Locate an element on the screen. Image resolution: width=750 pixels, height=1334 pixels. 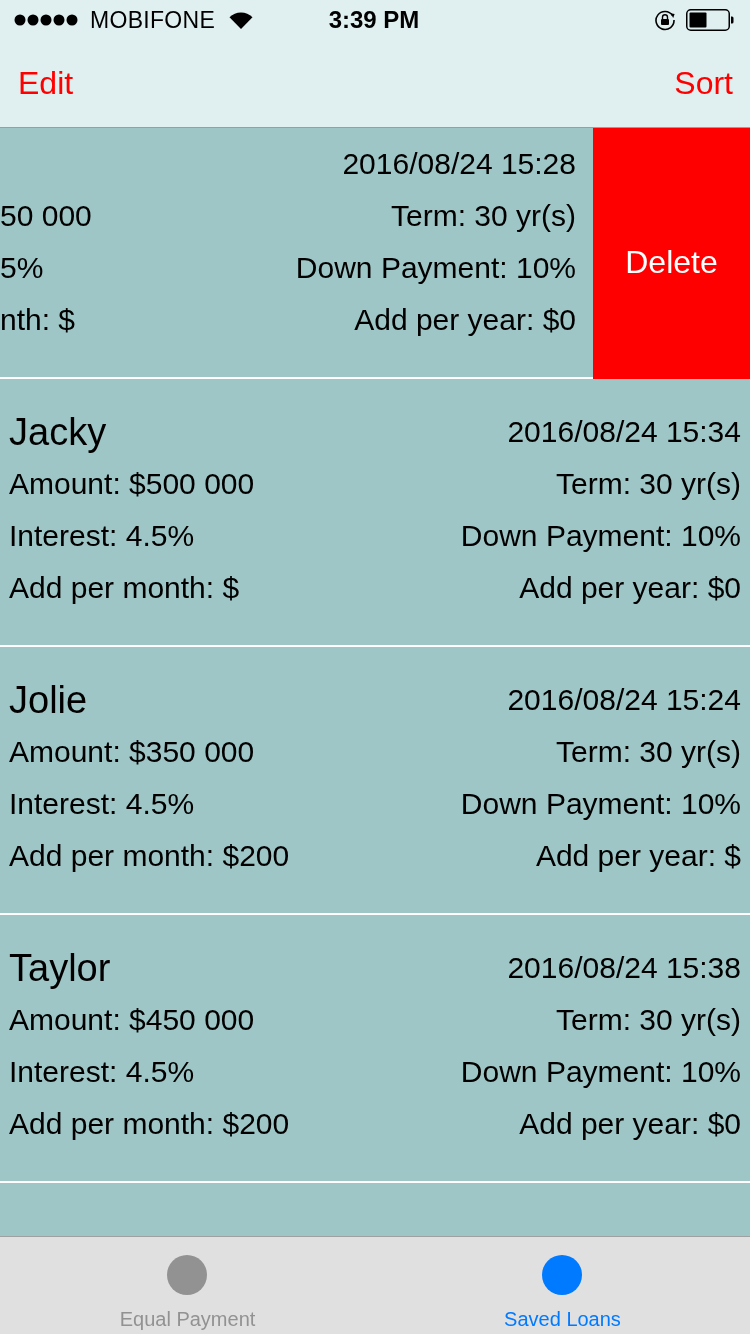
tab-item: Equal Payment is located at coordinates (187, 1283).